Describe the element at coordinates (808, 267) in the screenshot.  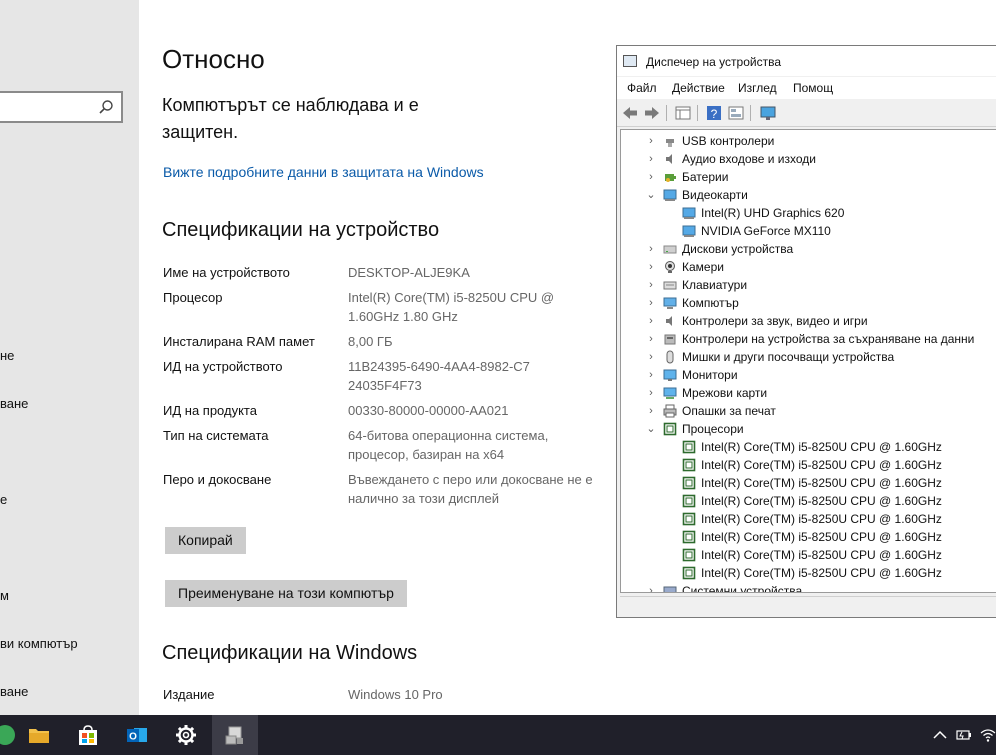
I see `tree-category: › Камери` at that location.